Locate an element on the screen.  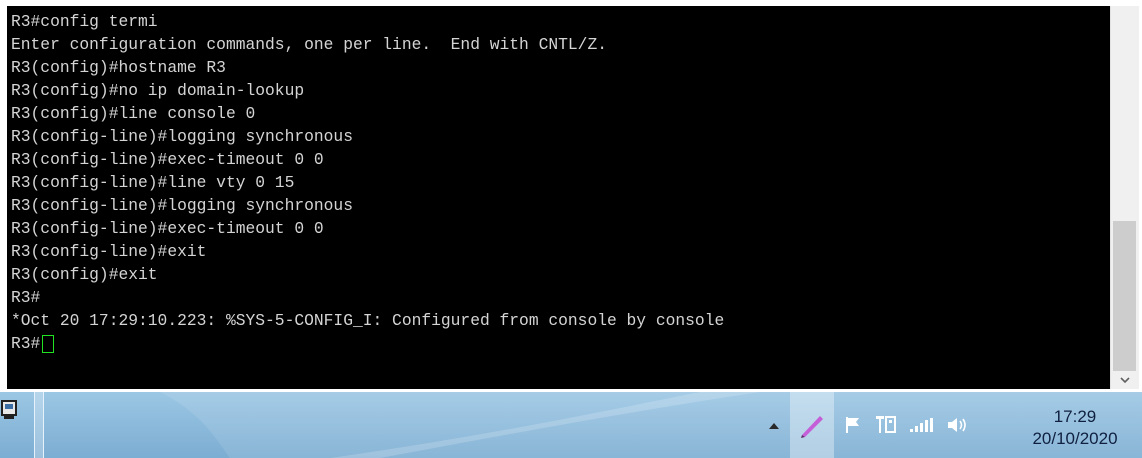
network-adapter-icon is located at coordinates (886, 424).